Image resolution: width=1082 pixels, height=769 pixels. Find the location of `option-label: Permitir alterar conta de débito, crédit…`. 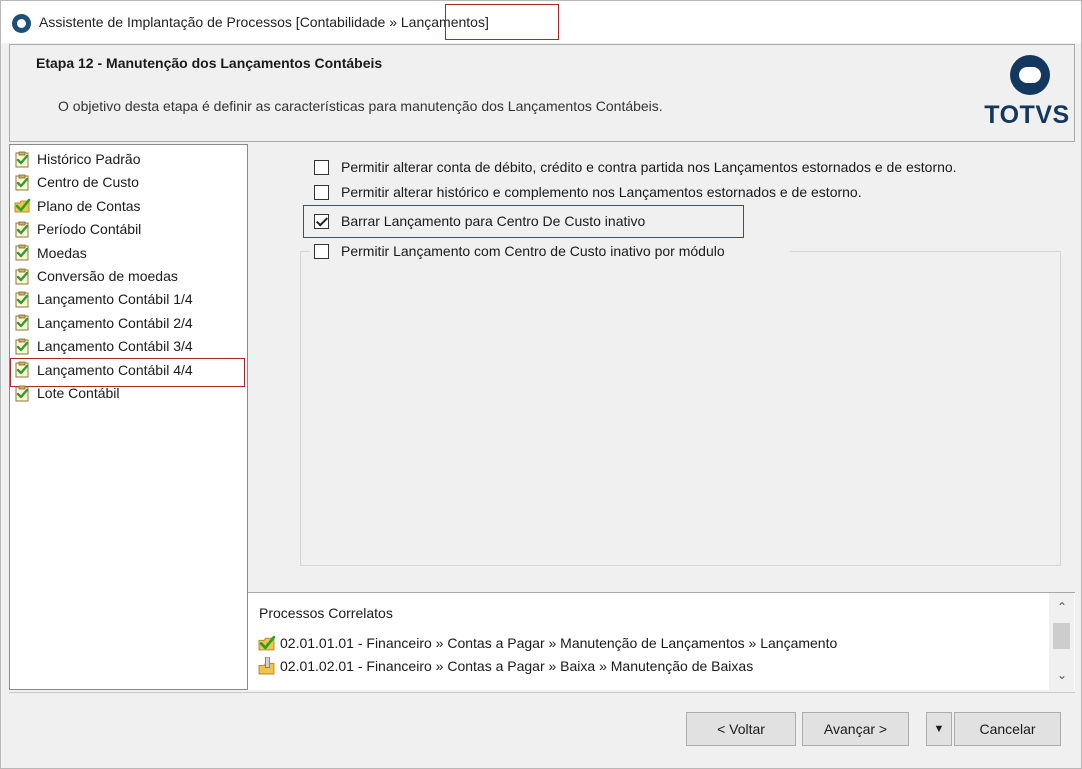

option-label: Permitir alterar conta de débito, crédit… is located at coordinates (649, 167).